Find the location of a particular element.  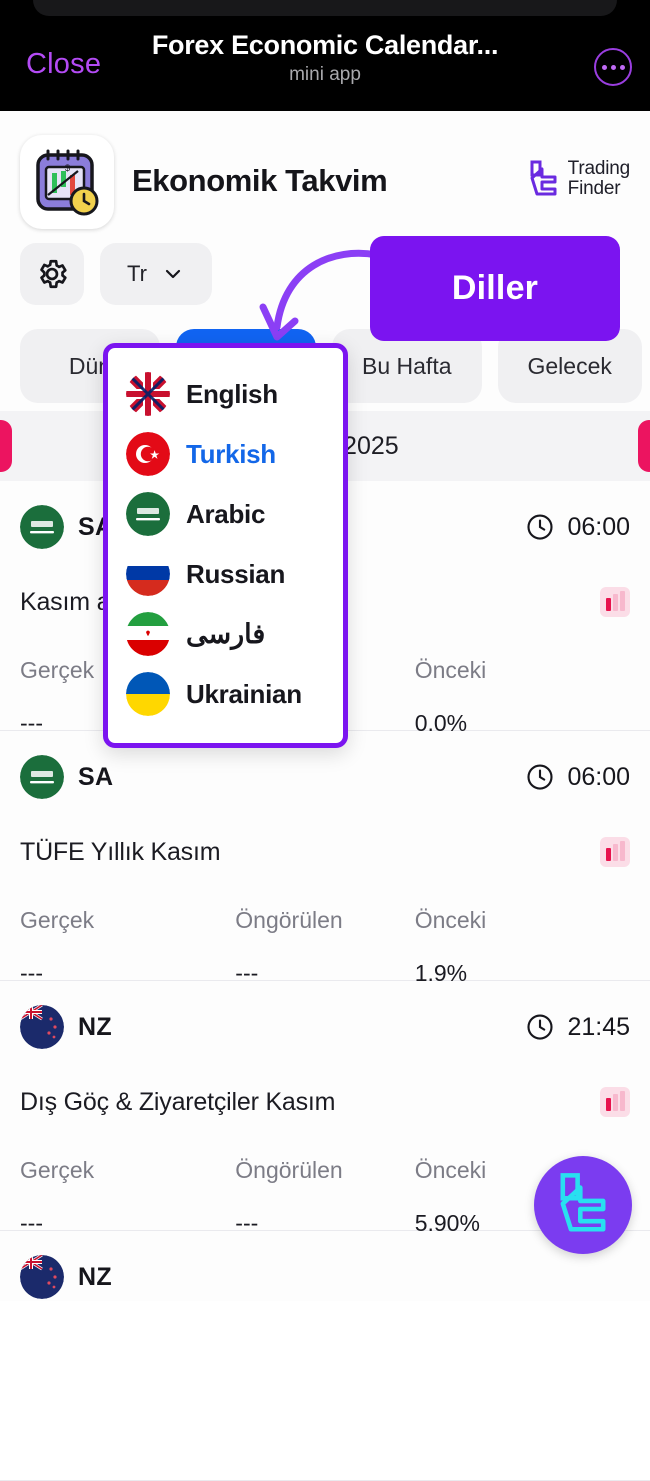

tradingfinder-fab-icon is located at coordinates (583, 1202).